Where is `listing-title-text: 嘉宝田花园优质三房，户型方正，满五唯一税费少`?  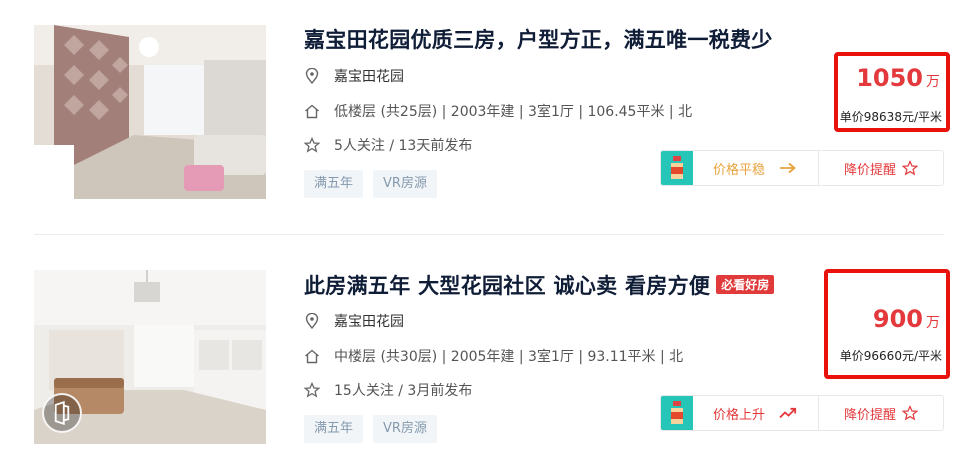 listing-title-text: 嘉宝田花园优质三房，户型方正，满五唯一税费少 is located at coordinates (538, 40).